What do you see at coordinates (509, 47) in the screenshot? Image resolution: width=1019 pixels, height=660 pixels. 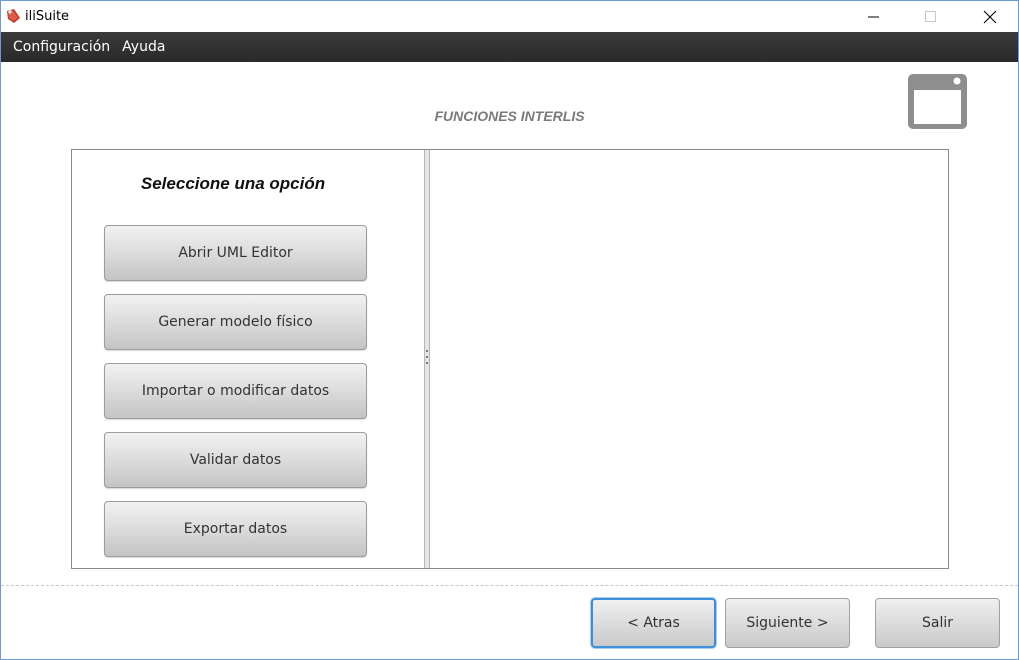 I see `menu-bar: Configuración Ayuda` at bounding box center [509, 47].